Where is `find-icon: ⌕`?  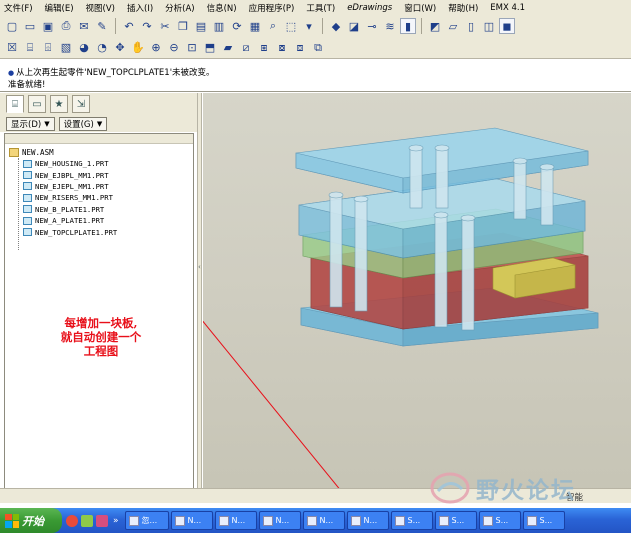 find-icon: ⌕ is located at coordinates (273, 26).